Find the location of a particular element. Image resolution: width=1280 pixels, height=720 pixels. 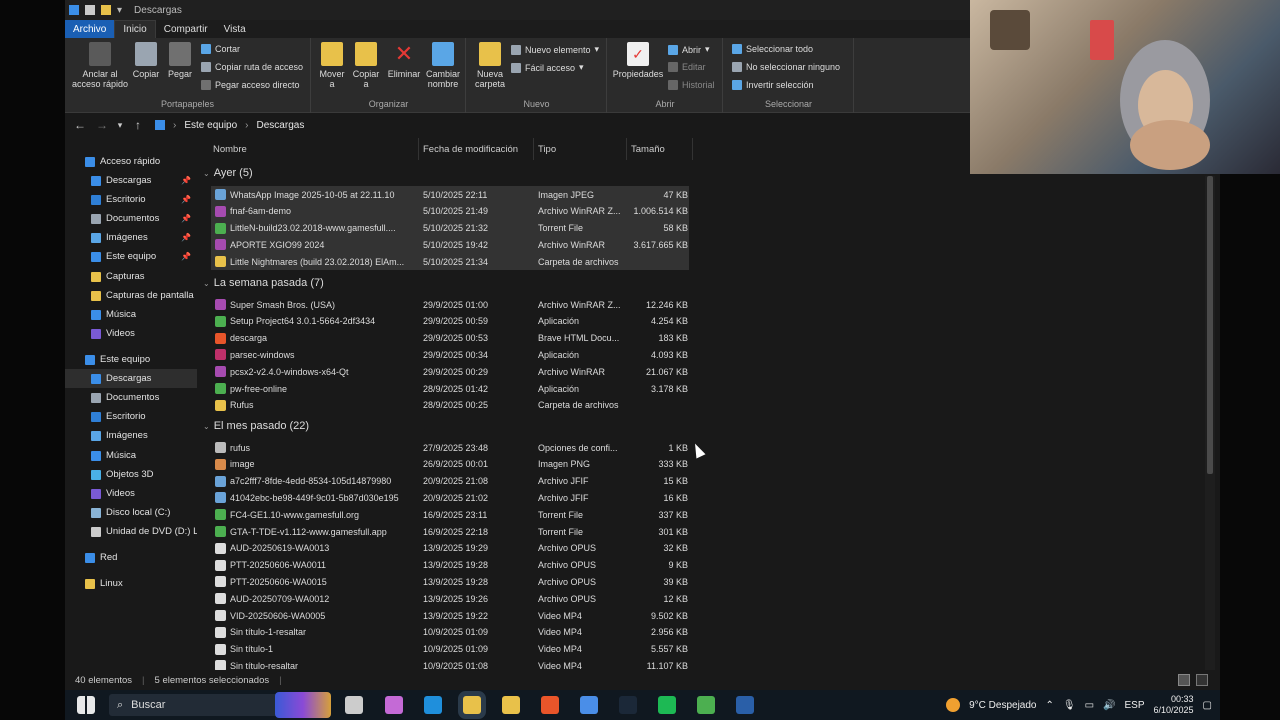

file-row: image 26/9/2025 00:01 Imagen PNG 333 KB is located at coordinates (450, 464).